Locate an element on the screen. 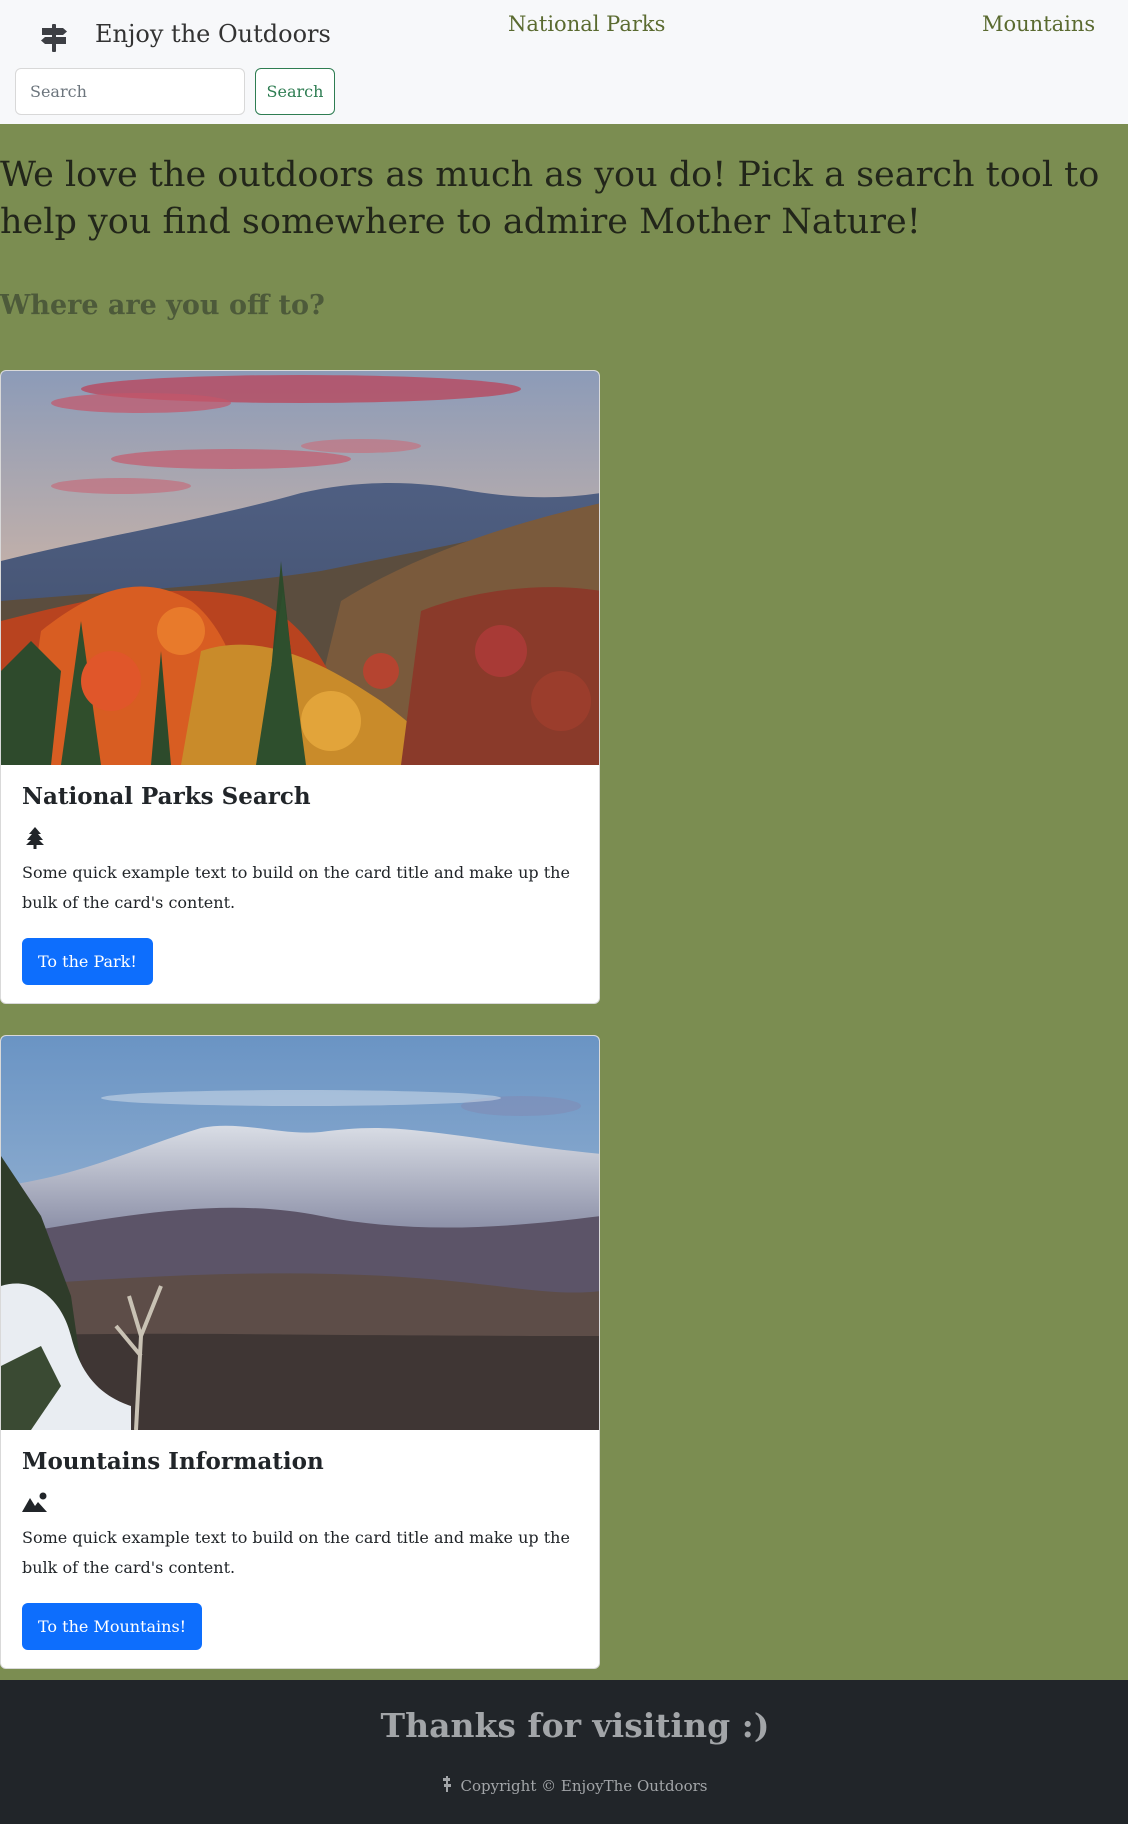 The height and width of the screenshot is (1824, 1128). card-title: National Parks Search is located at coordinates (166, 796).